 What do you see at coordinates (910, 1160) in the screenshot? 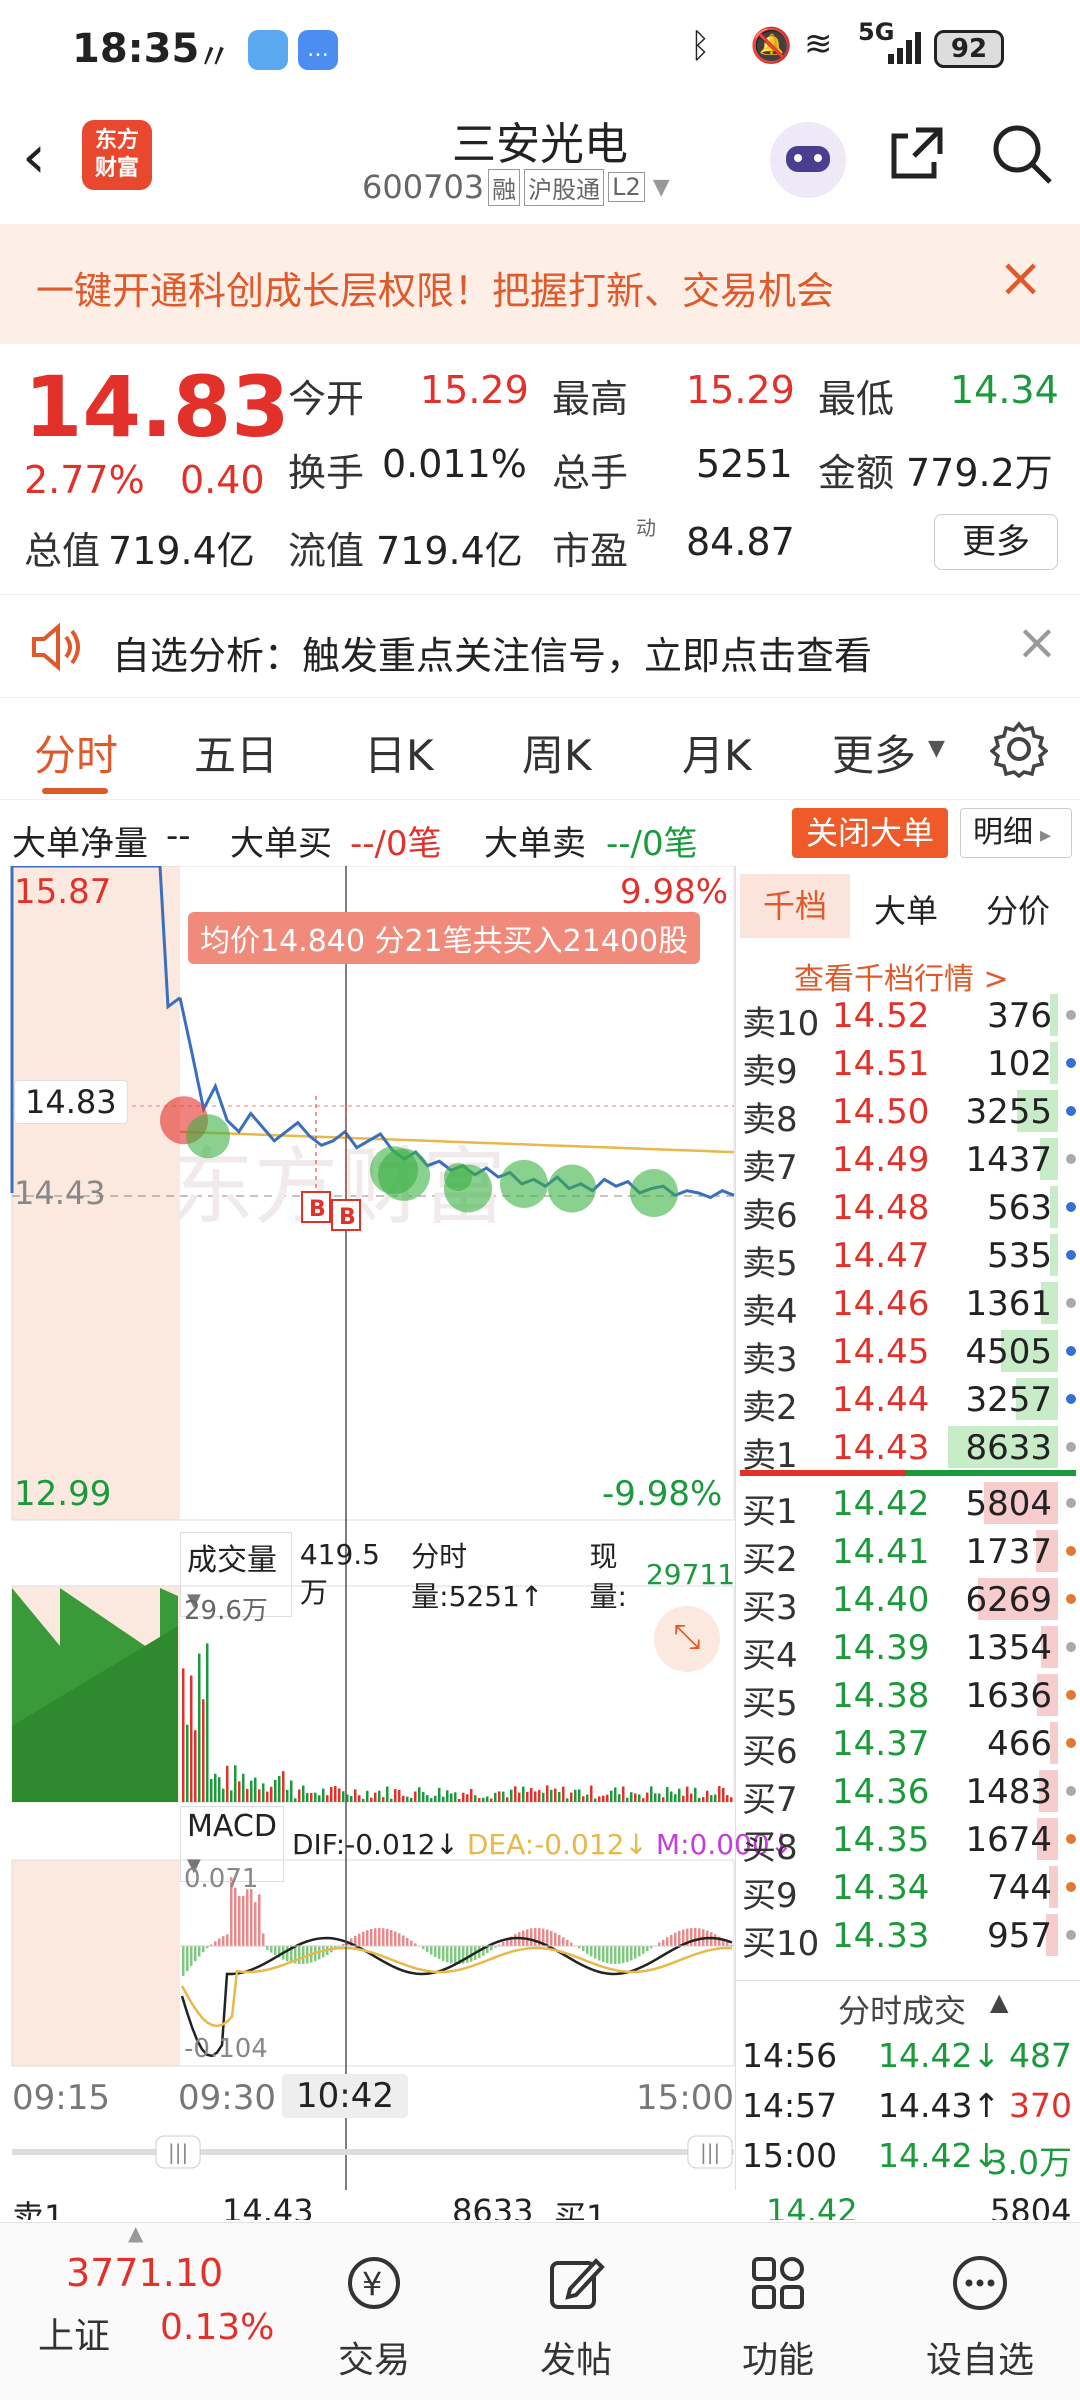
I see `ask-row: 卖714.491437` at bounding box center [910, 1160].